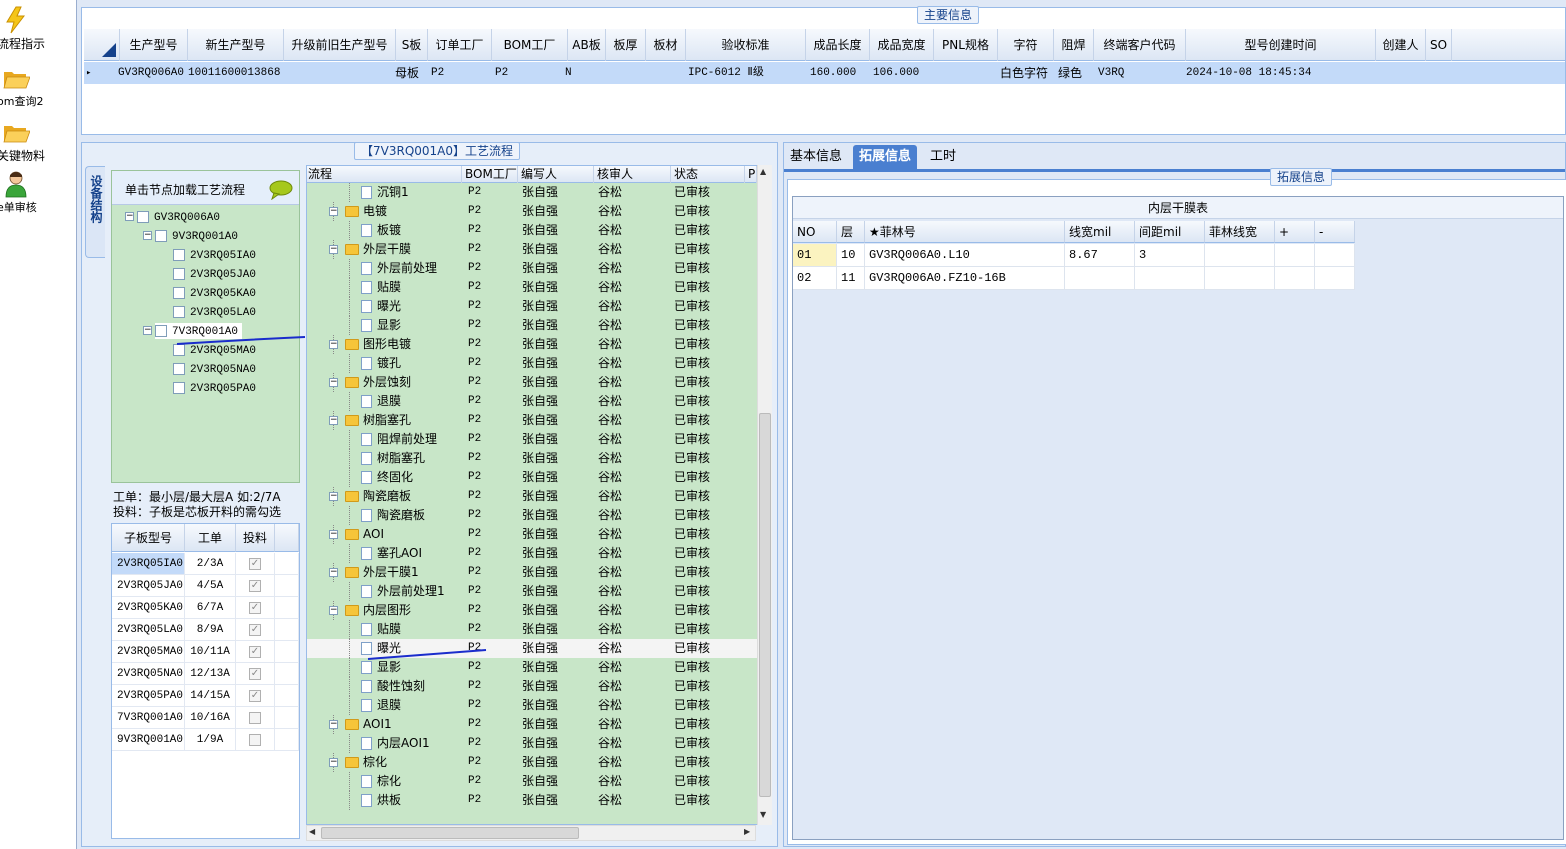  What do you see at coordinates (490, 174) in the screenshot?
I see `proc-col-bom: BOM工厂` at bounding box center [490, 174].